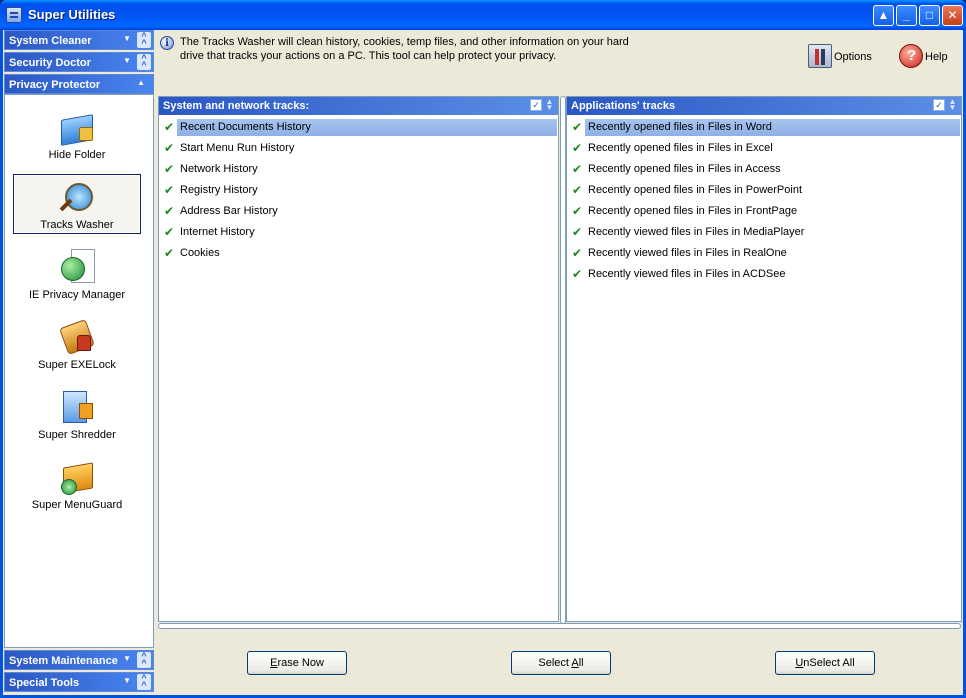 The image size is (966, 698). I want to click on tool-super-exelock: Super EXELock, so click(77, 345).